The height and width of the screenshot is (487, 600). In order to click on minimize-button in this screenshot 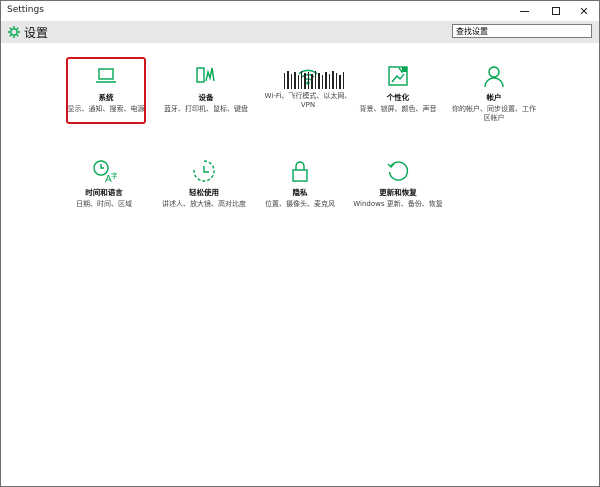, I will do `click(524, 11)`.